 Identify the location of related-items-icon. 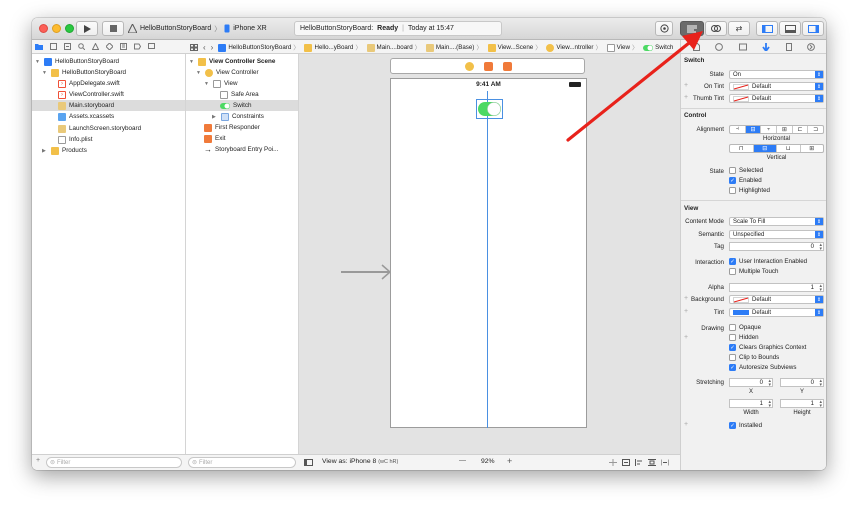
(194, 47).